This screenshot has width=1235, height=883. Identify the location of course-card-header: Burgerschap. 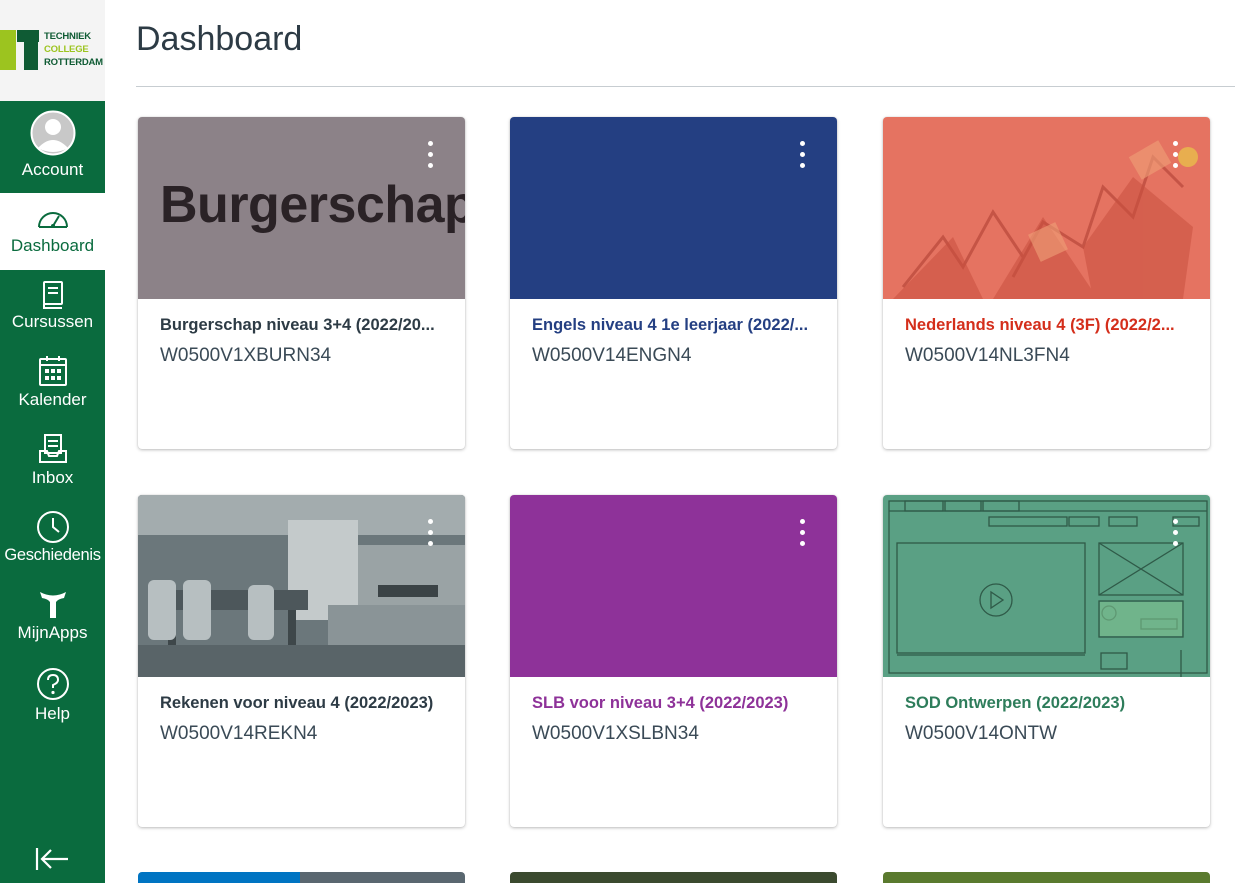
(301, 208).